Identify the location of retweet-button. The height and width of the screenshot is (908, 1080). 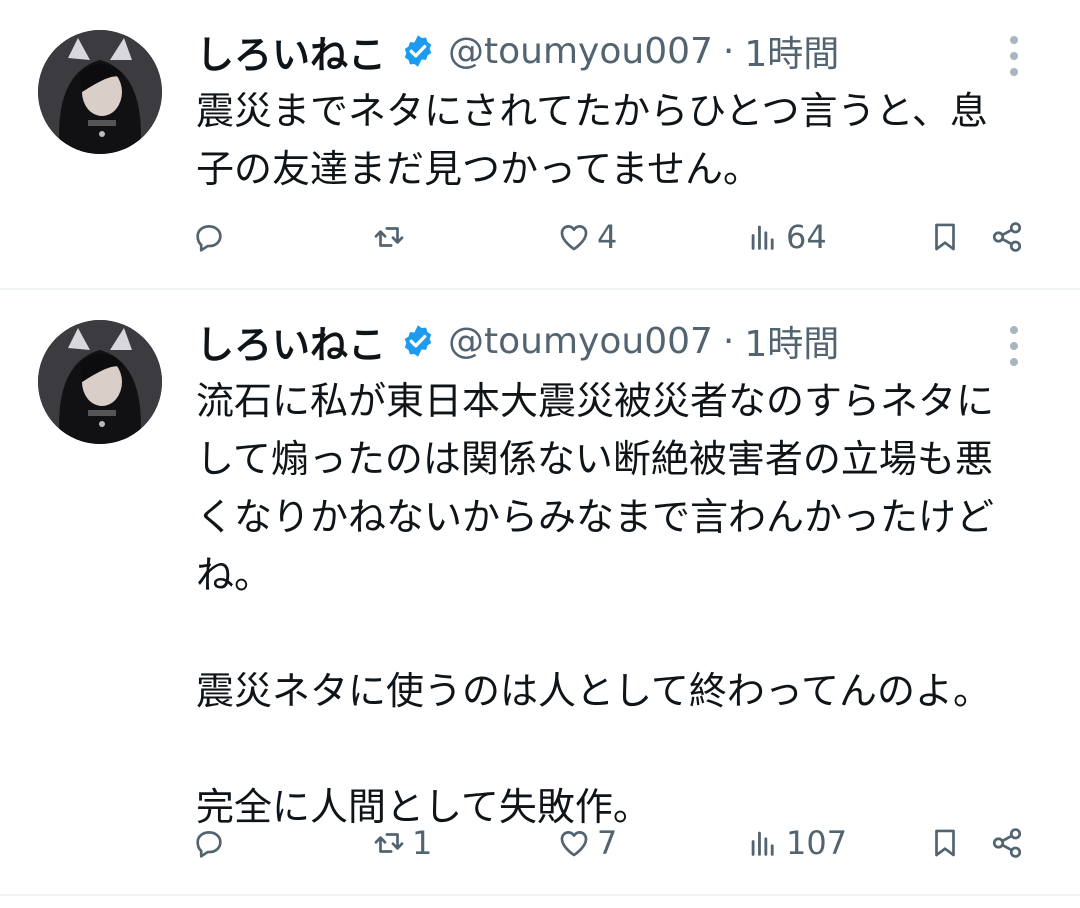
(392, 237).